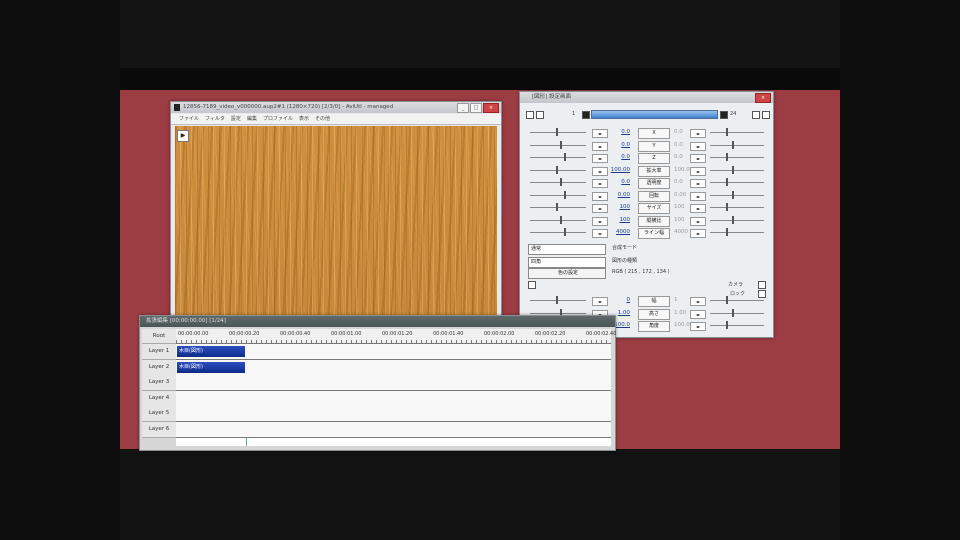 The width and height of the screenshot is (960, 540). What do you see at coordinates (159, 414) in the screenshot?
I see `layer-label: Layer 5` at bounding box center [159, 414].